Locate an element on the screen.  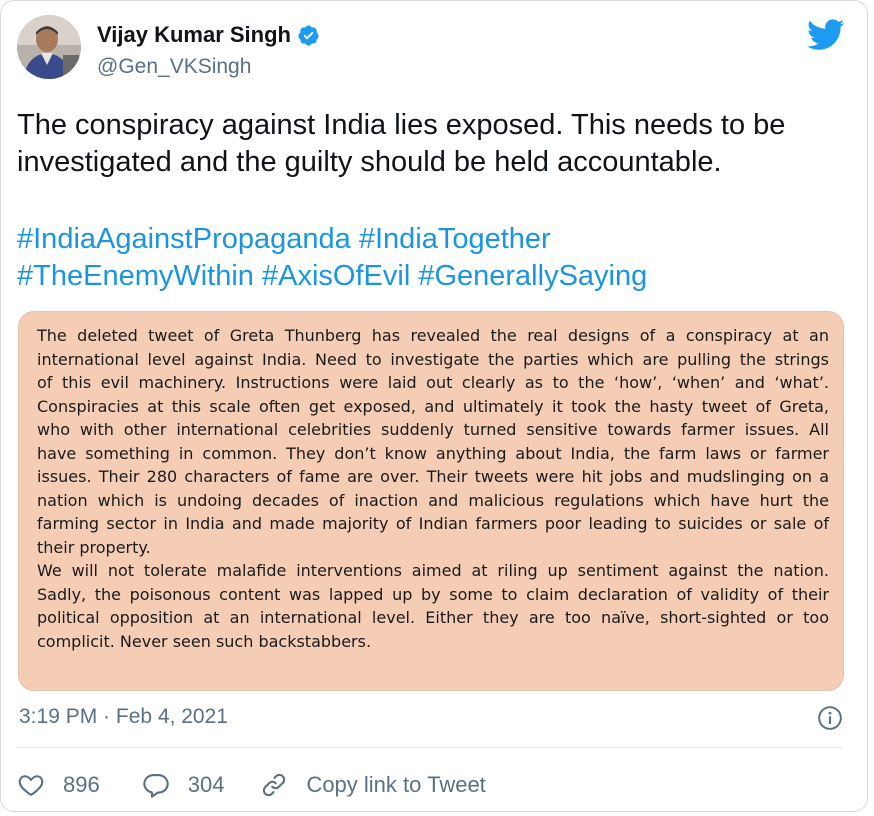
author-name-row: Vijay Kumar Singh is located at coordinates (208, 35).